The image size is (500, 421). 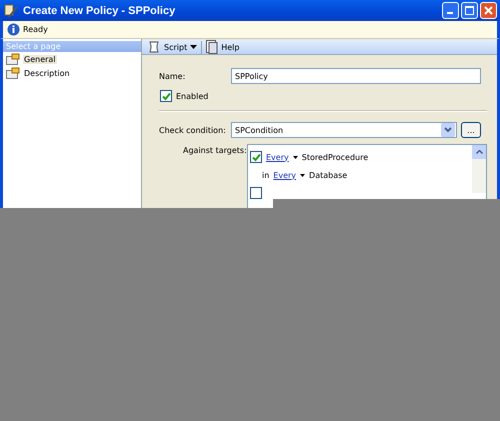 What do you see at coordinates (154, 47) in the screenshot?
I see `scroll-icon` at bounding box center [154, 47].